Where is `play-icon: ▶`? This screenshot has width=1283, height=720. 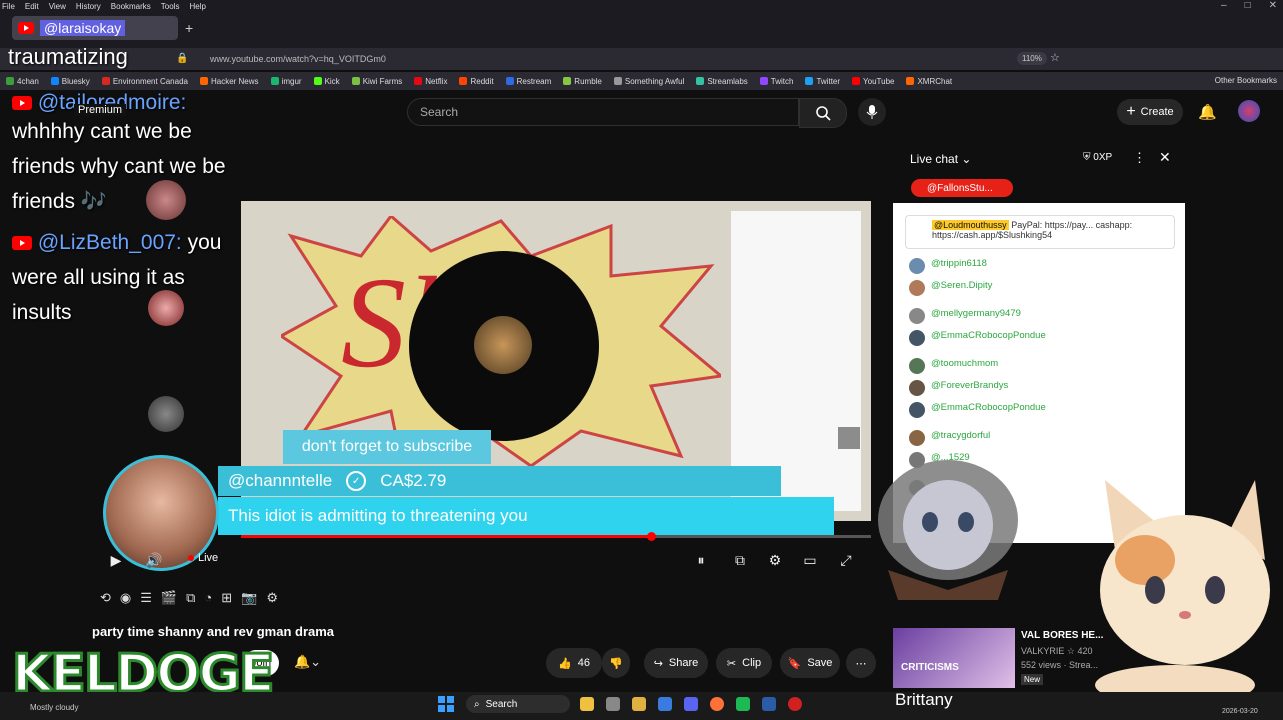 play-icon: ▶ is located at coordinates (116, 560).